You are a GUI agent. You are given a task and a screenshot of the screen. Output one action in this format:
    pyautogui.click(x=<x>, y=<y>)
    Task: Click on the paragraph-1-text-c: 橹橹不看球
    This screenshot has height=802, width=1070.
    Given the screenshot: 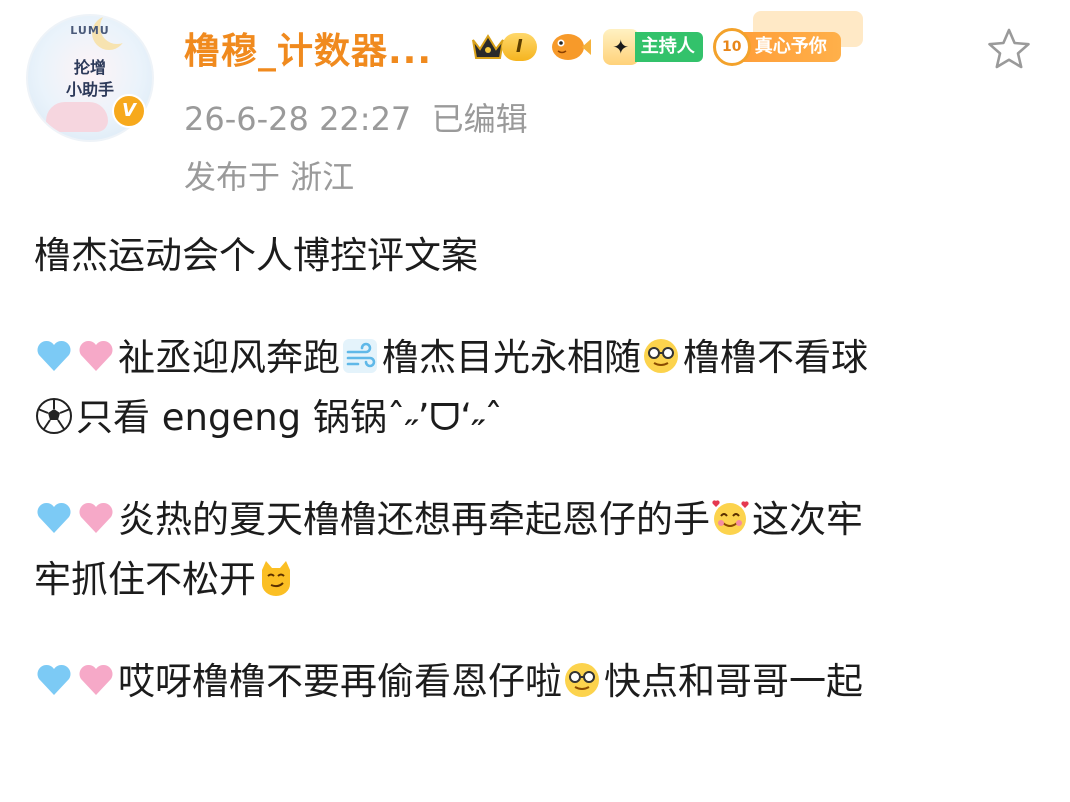 What is the action you would take?
    pyautogui.click(x=775, y=357)
    